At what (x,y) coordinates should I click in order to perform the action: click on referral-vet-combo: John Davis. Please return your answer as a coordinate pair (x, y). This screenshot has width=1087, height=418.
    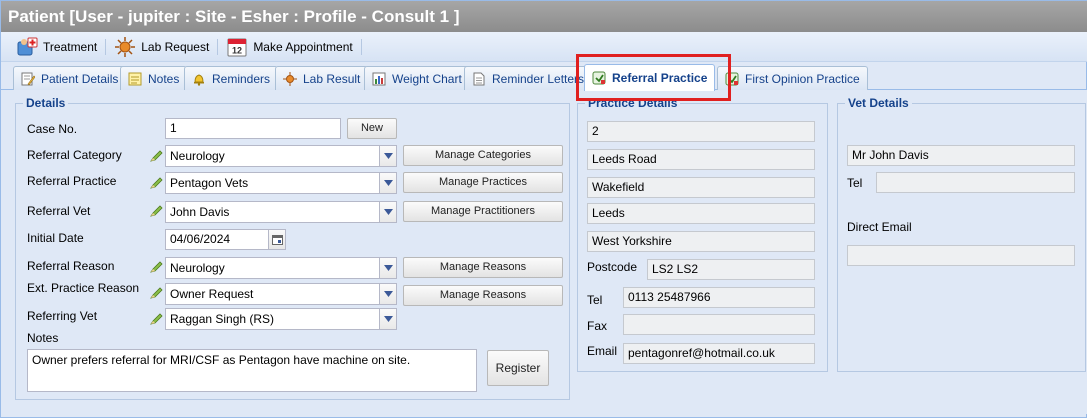
    Looking at the image, I should click on (281, 212).